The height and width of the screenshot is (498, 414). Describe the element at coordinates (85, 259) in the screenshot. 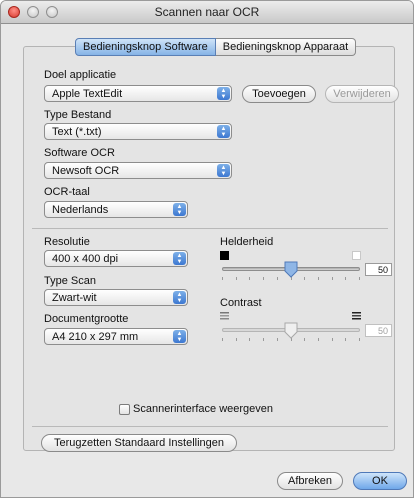

I see `resolution-value: 400 x 400 dpi` at that location.